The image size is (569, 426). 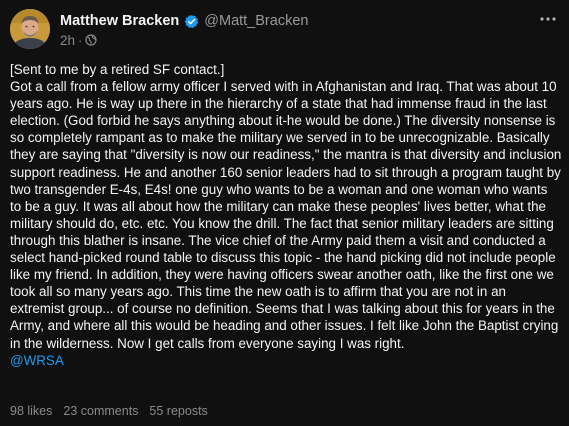 I want to click on avatar-photo, so click(x=30, y=29).